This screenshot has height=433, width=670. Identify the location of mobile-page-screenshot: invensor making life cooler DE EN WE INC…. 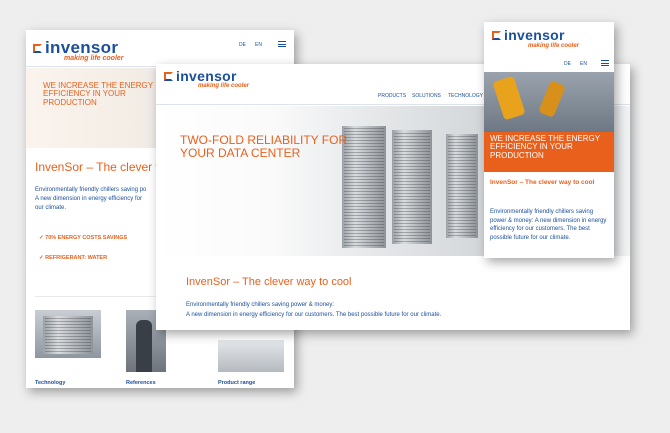
(549, 140).